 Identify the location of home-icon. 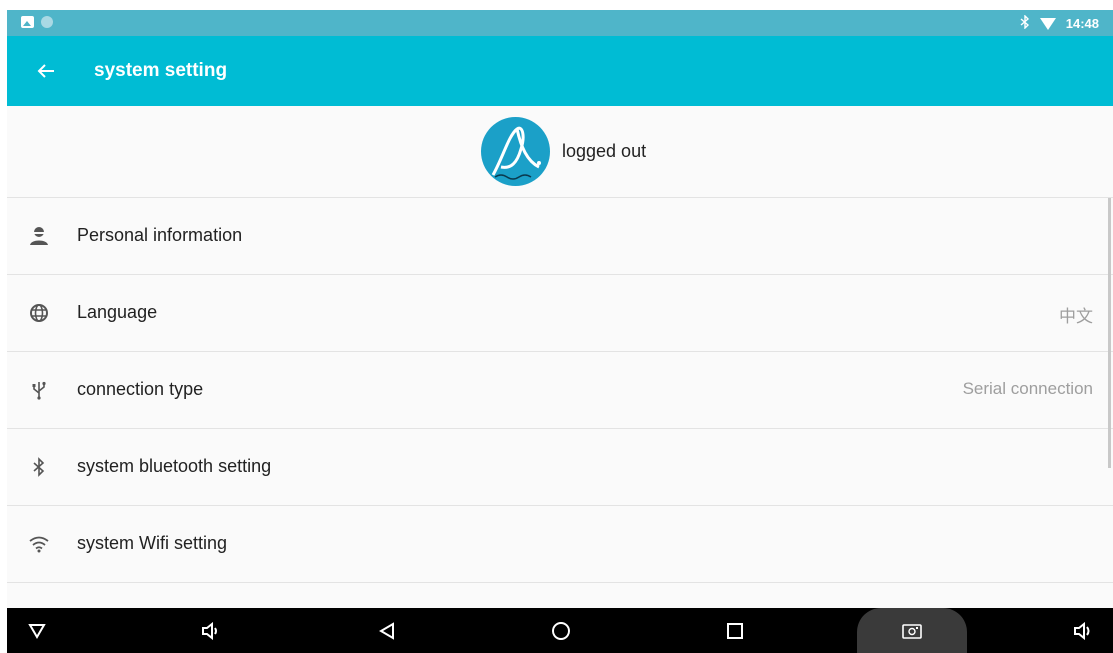
(561, 630).